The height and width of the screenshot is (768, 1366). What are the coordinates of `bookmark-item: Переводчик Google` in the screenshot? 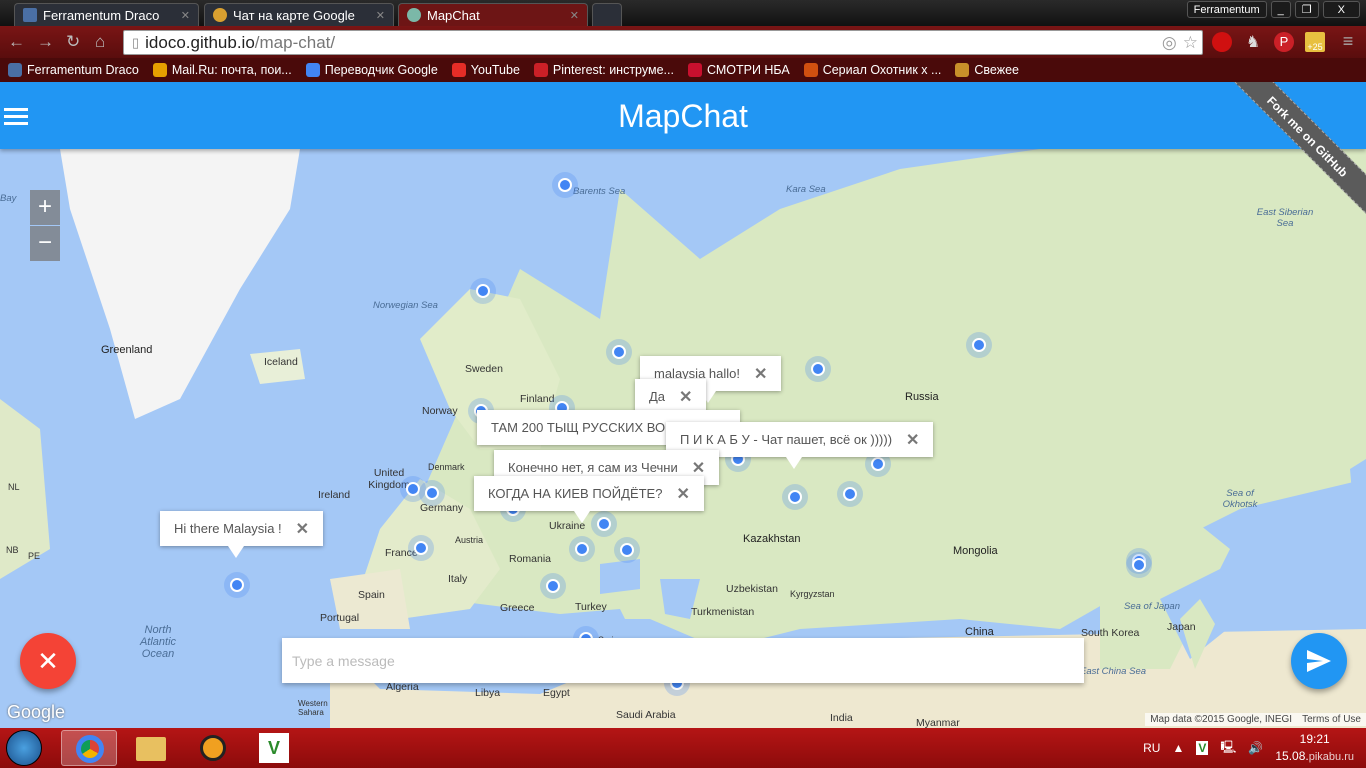 It's located at (371, 70).